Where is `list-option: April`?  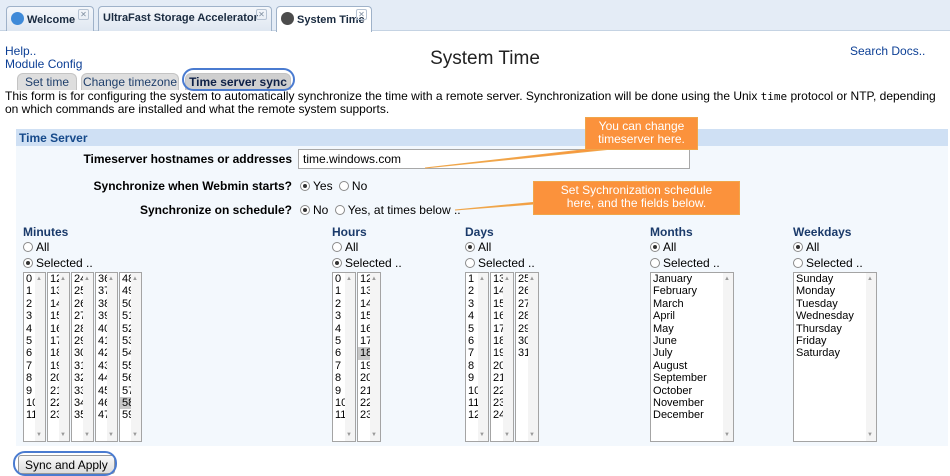 list-option: April is located at coordinates (692, 316).